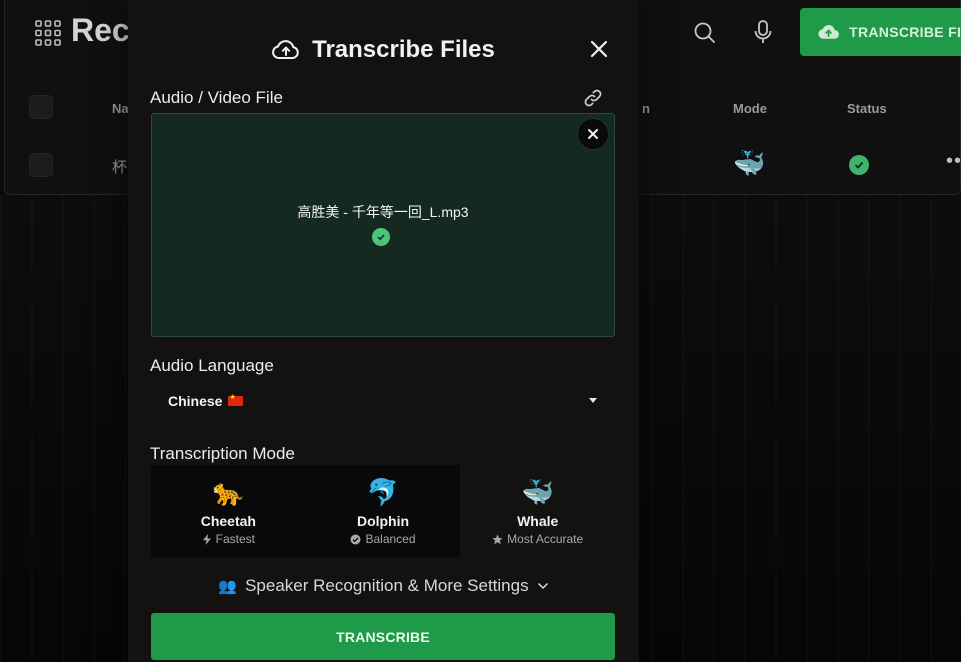 Image resolution: width=961 pixels, height=662 pixels. What do you see at coordinates (750, 108) in the screenshot?
I see `column-header-mode: Mode` at bounding box center [750, 108].